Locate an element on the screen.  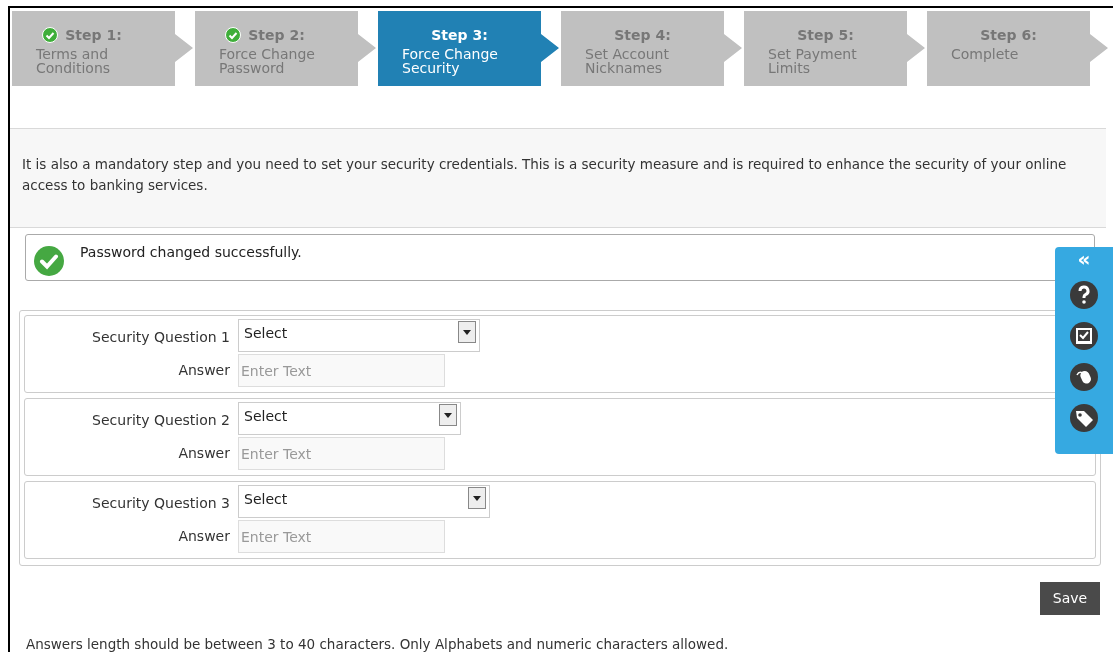
step-tab: Step 1: Terms and Conditions is located at coordinates (102, 48).